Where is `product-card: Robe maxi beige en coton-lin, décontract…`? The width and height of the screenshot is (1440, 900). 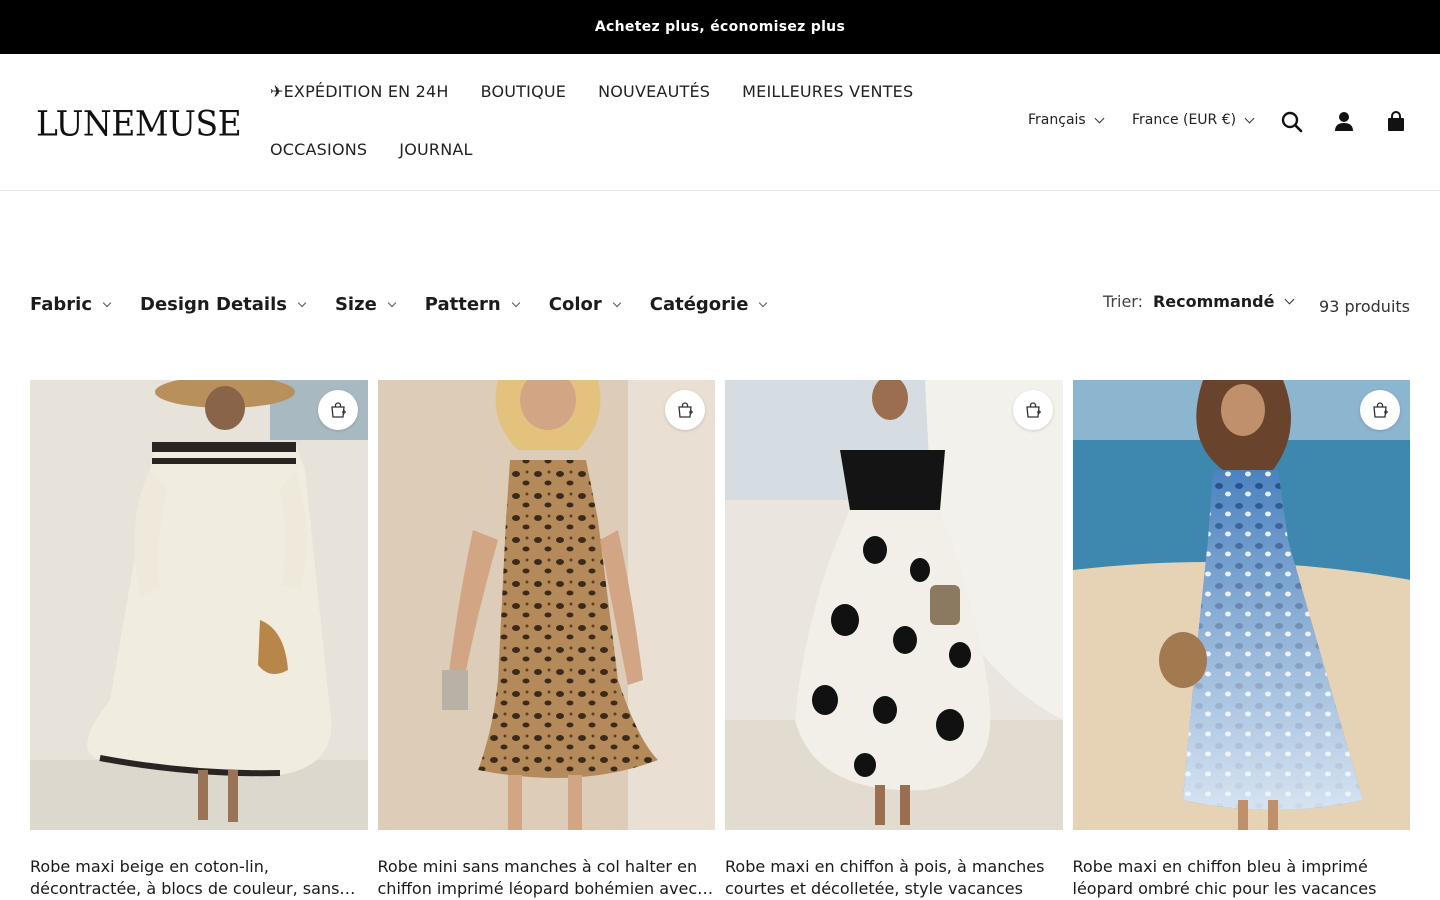 product-card: Robe maxi beige en coton-lin, décontract… is located at coordinates (199, 640).